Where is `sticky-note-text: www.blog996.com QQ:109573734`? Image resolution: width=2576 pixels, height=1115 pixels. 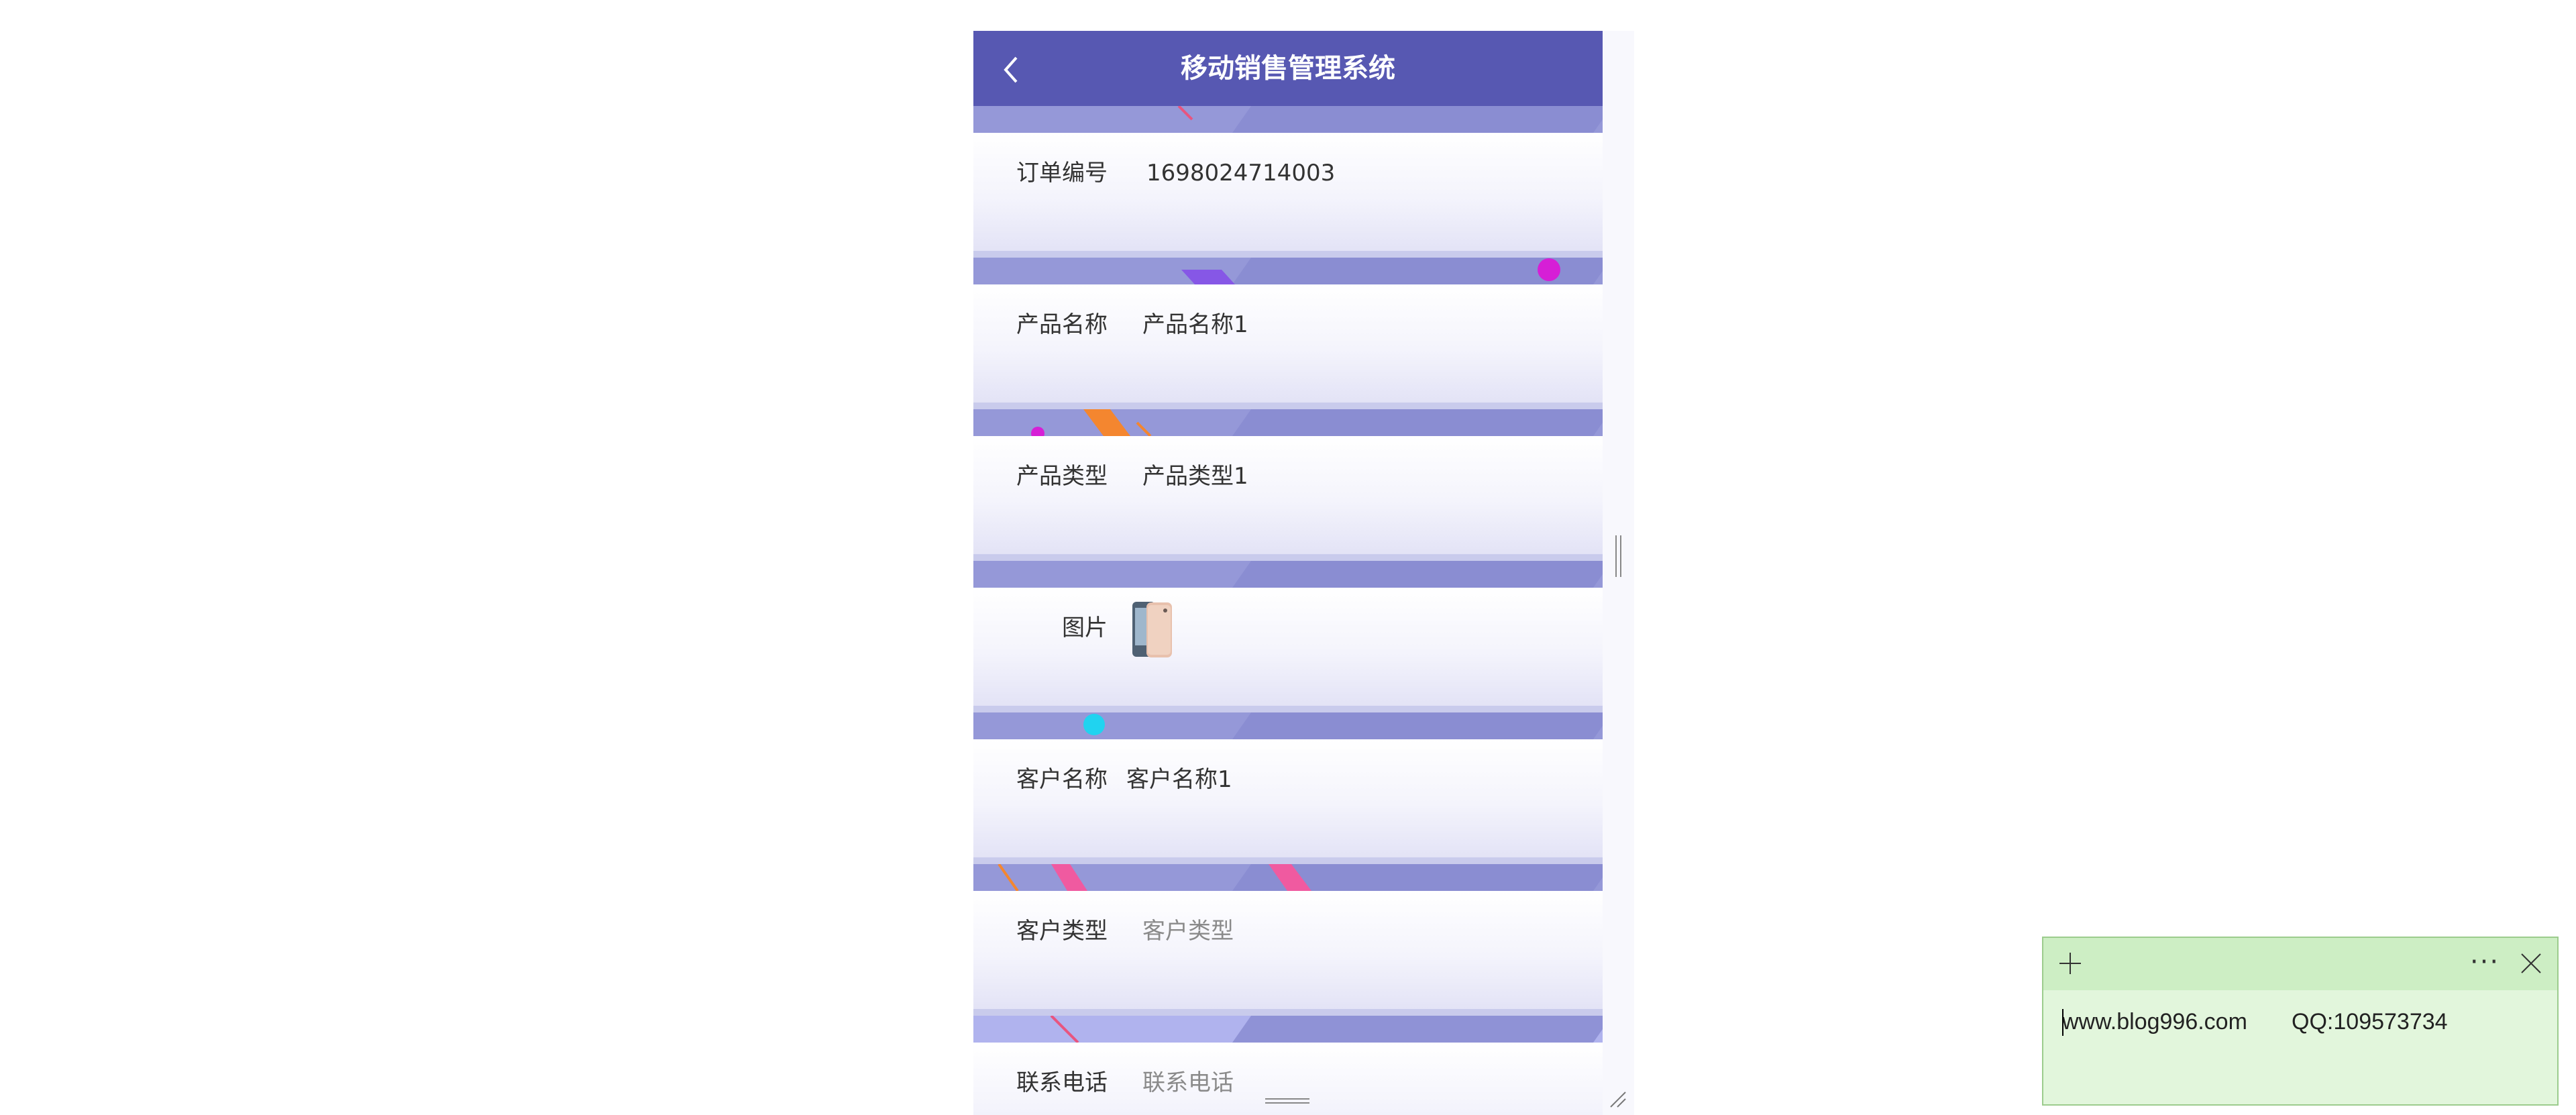
sticky-note-text: www.blog996.com QQ:109573734 is located at coordinates (2255, 1022).